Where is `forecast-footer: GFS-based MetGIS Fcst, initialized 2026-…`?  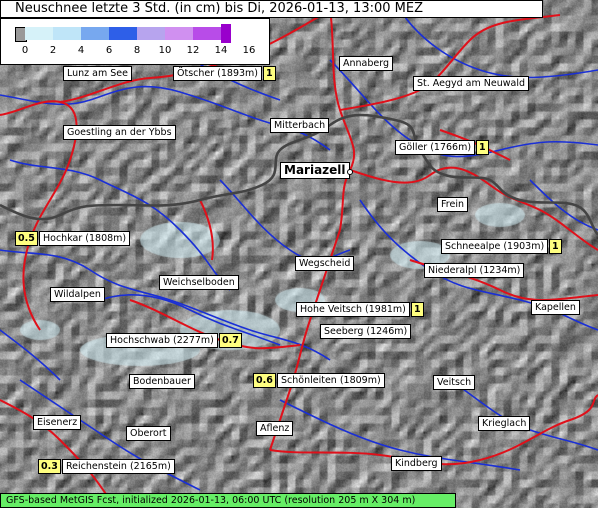
forecast-footer: GFS-based MetGIS Fcst, initialized 2026-… is located at coordinates (228, 500).